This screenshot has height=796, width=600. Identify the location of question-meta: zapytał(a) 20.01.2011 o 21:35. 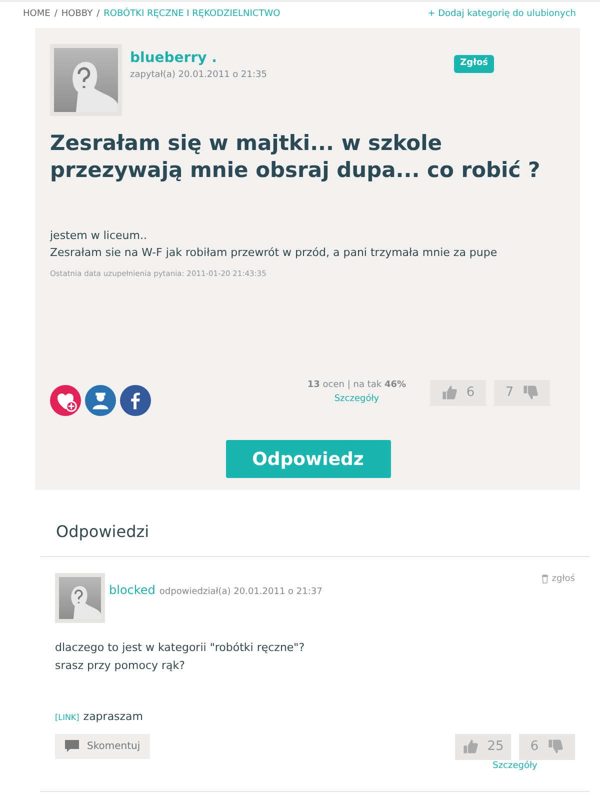
(199, 75).